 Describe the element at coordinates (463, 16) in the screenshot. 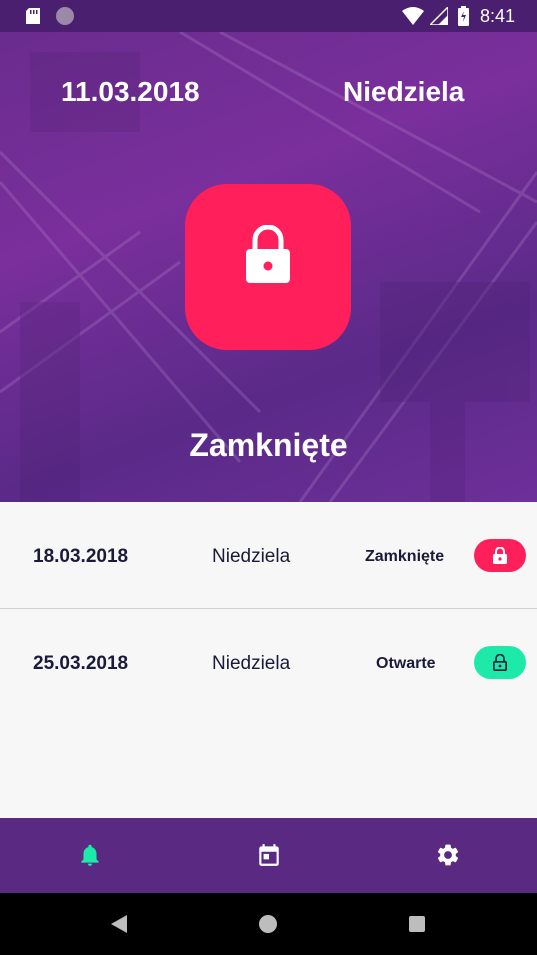

I see `battery-icon` at that location.